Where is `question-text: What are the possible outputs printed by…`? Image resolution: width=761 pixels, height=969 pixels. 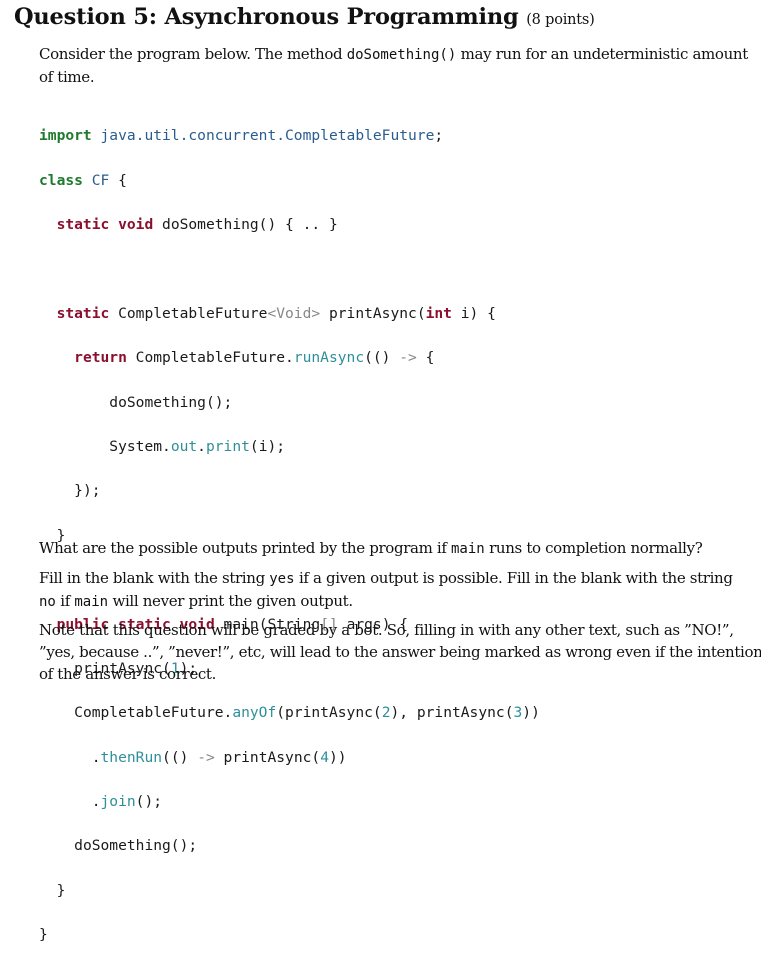
question-text: What are the possible outputs printed by… is located at coordinates (371, 548).